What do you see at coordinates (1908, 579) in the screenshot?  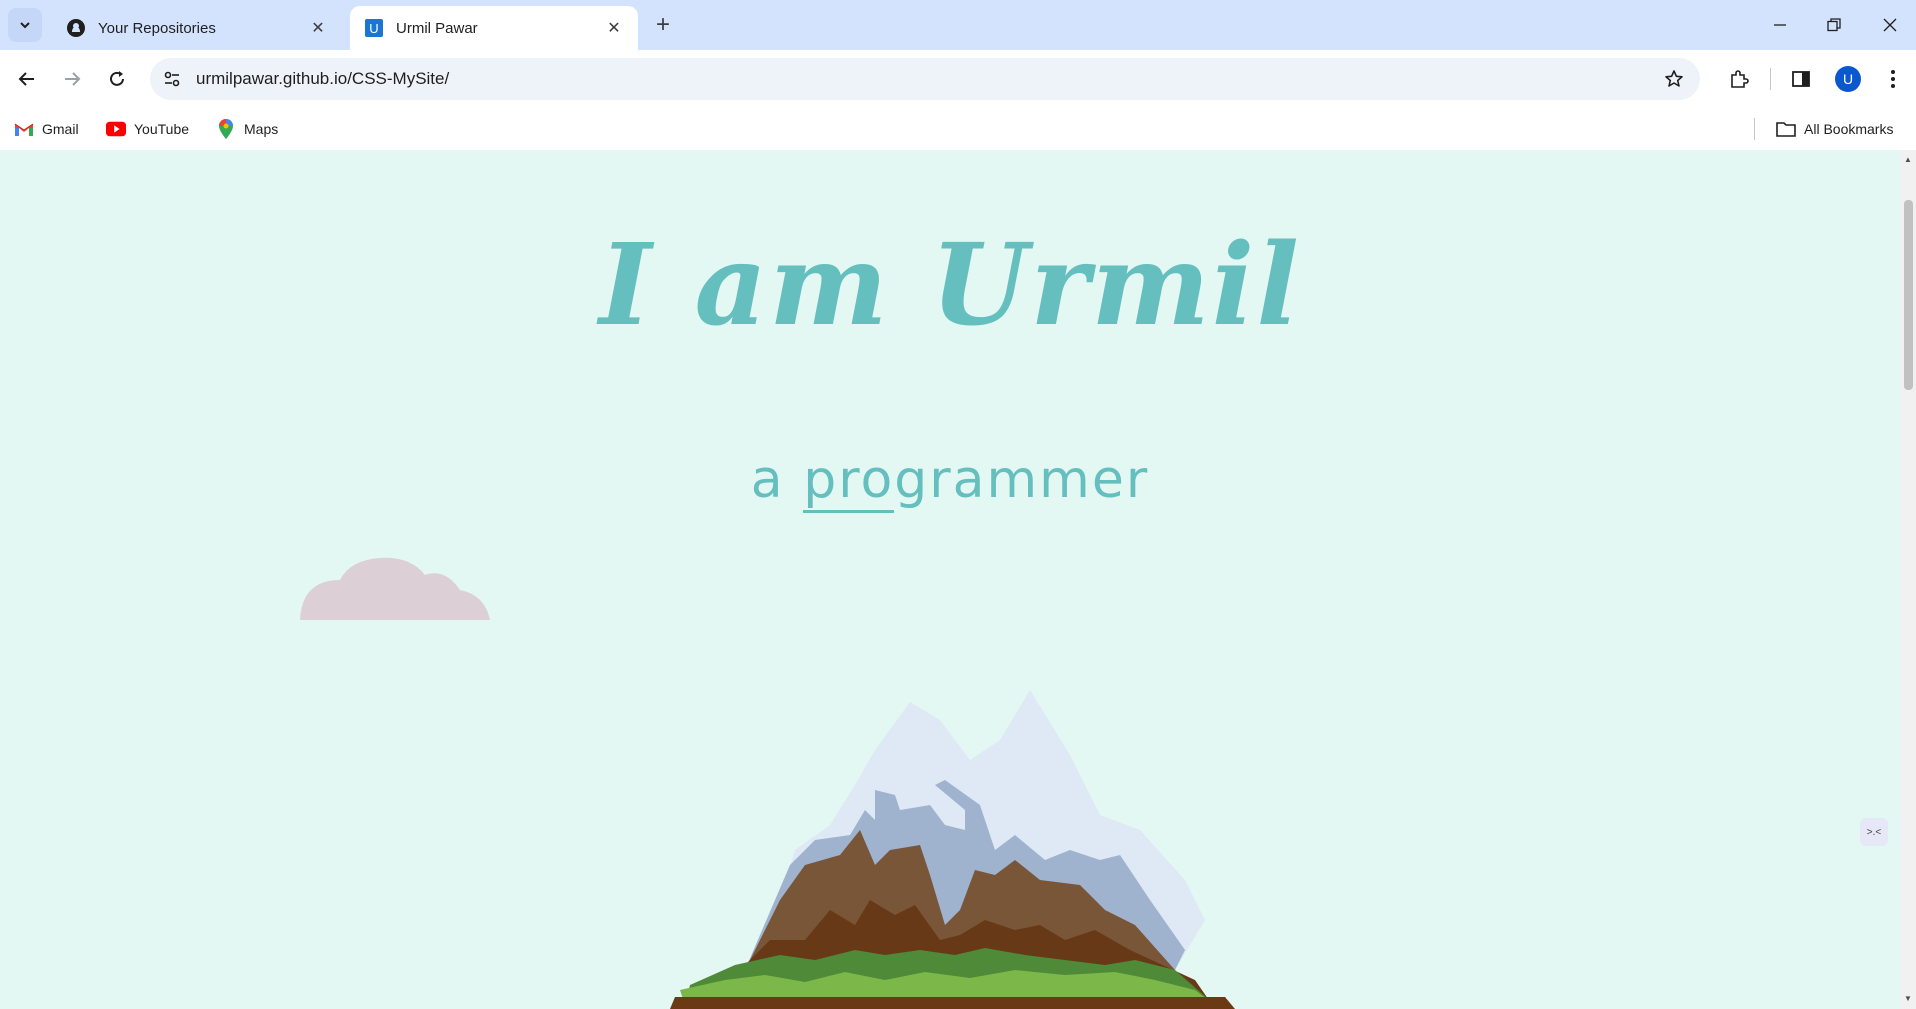 I see `page-scrollbar: ▲ ▼` at bounding box center [1908, 579].